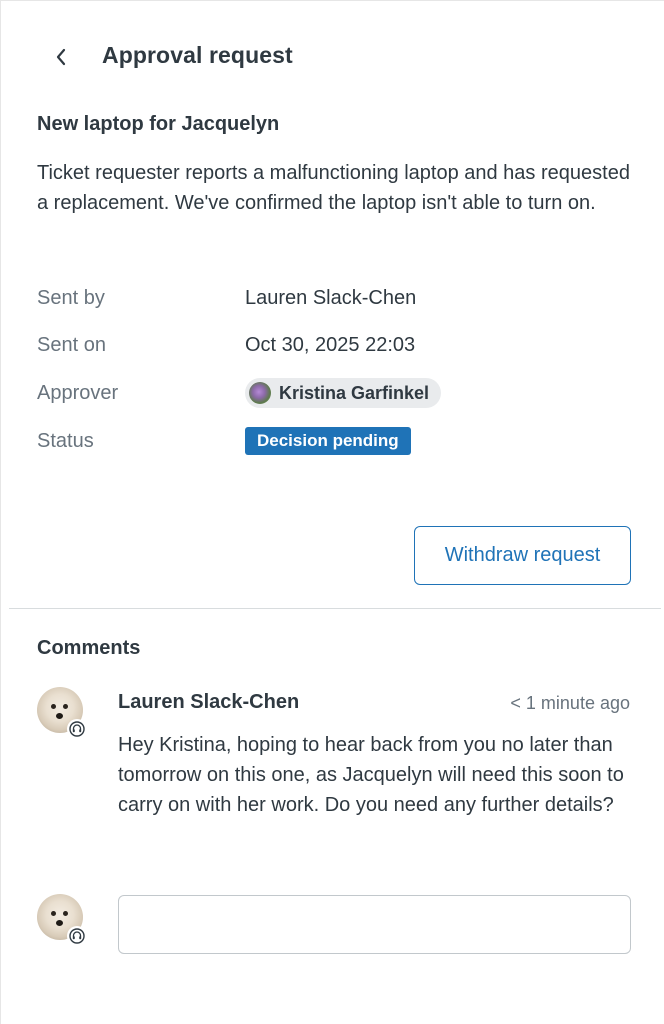 The width and height of the screenshot is (664, 1024). I want to click on sent-on-label: Sent on, so click(71, 345).